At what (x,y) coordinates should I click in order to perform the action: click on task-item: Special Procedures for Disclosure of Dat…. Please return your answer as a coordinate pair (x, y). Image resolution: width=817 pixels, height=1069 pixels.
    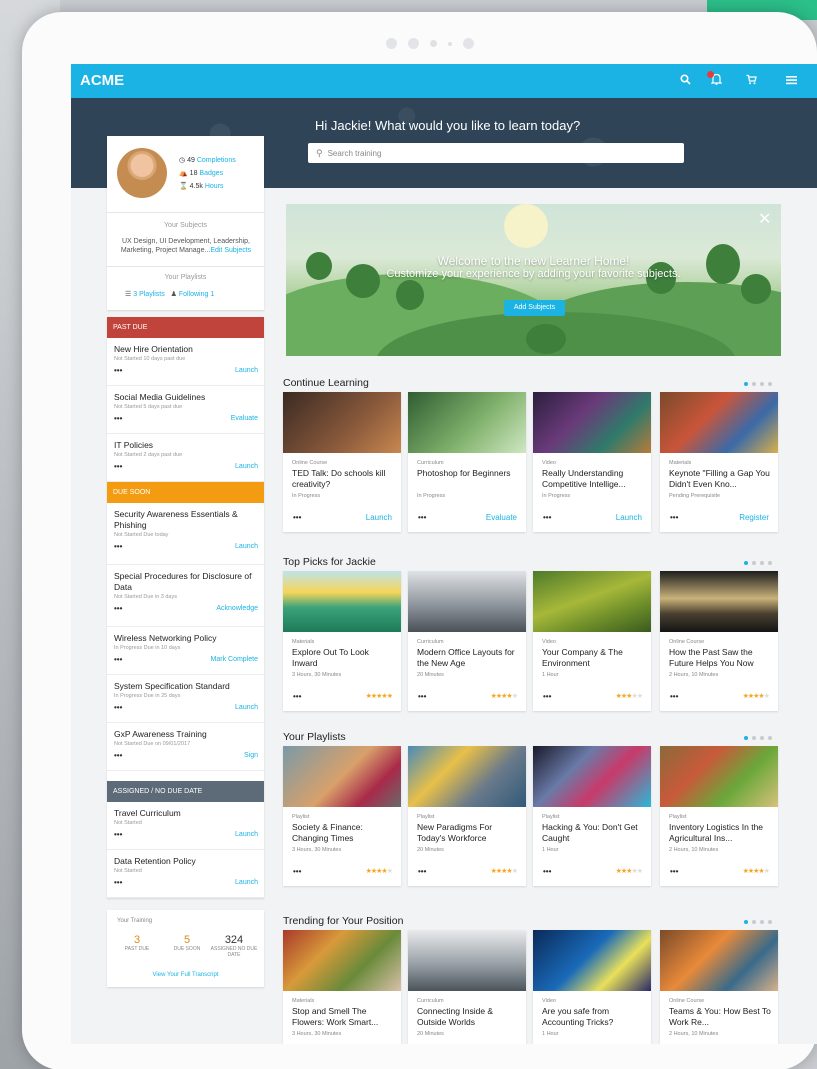
    Looking at the image, I should click on (185, 596).